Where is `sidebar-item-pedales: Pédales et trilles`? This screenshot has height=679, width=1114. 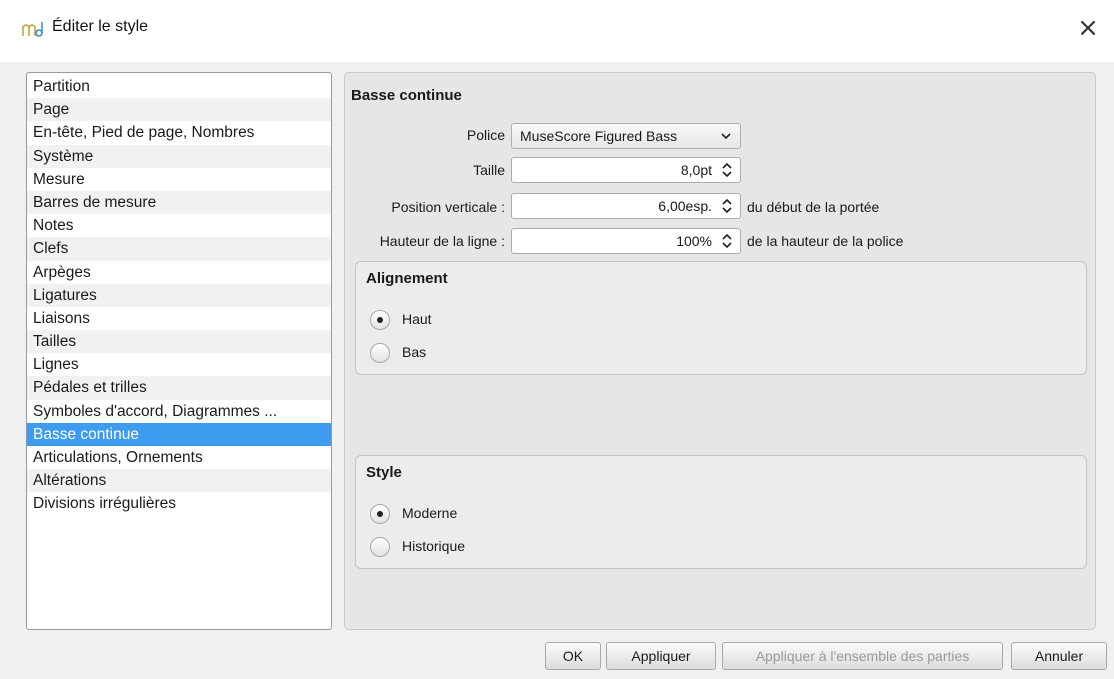 sidebar-item-pedales: Pédales et trilles is located at coordinates (179, 388).